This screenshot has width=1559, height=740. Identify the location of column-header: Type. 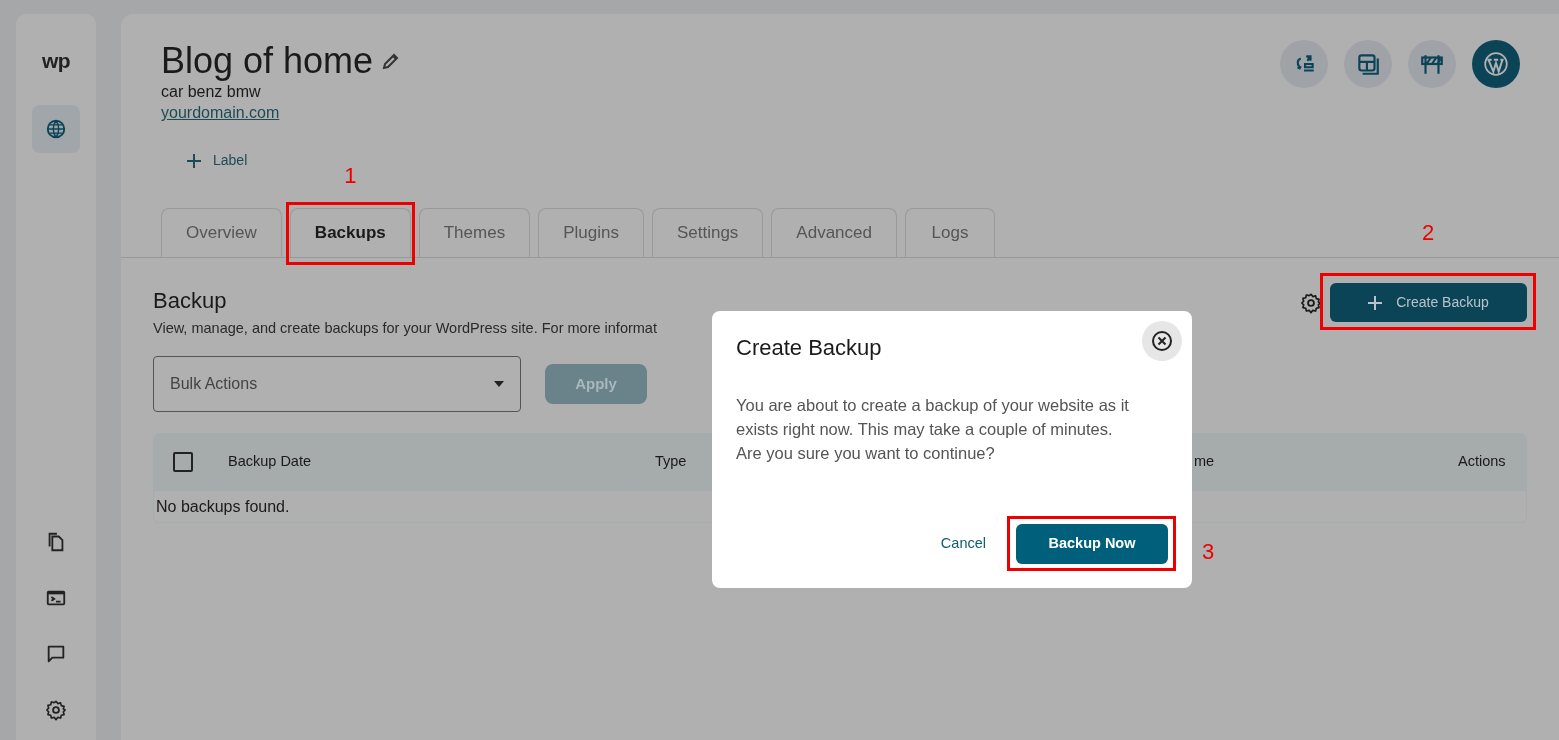
(671, 461).